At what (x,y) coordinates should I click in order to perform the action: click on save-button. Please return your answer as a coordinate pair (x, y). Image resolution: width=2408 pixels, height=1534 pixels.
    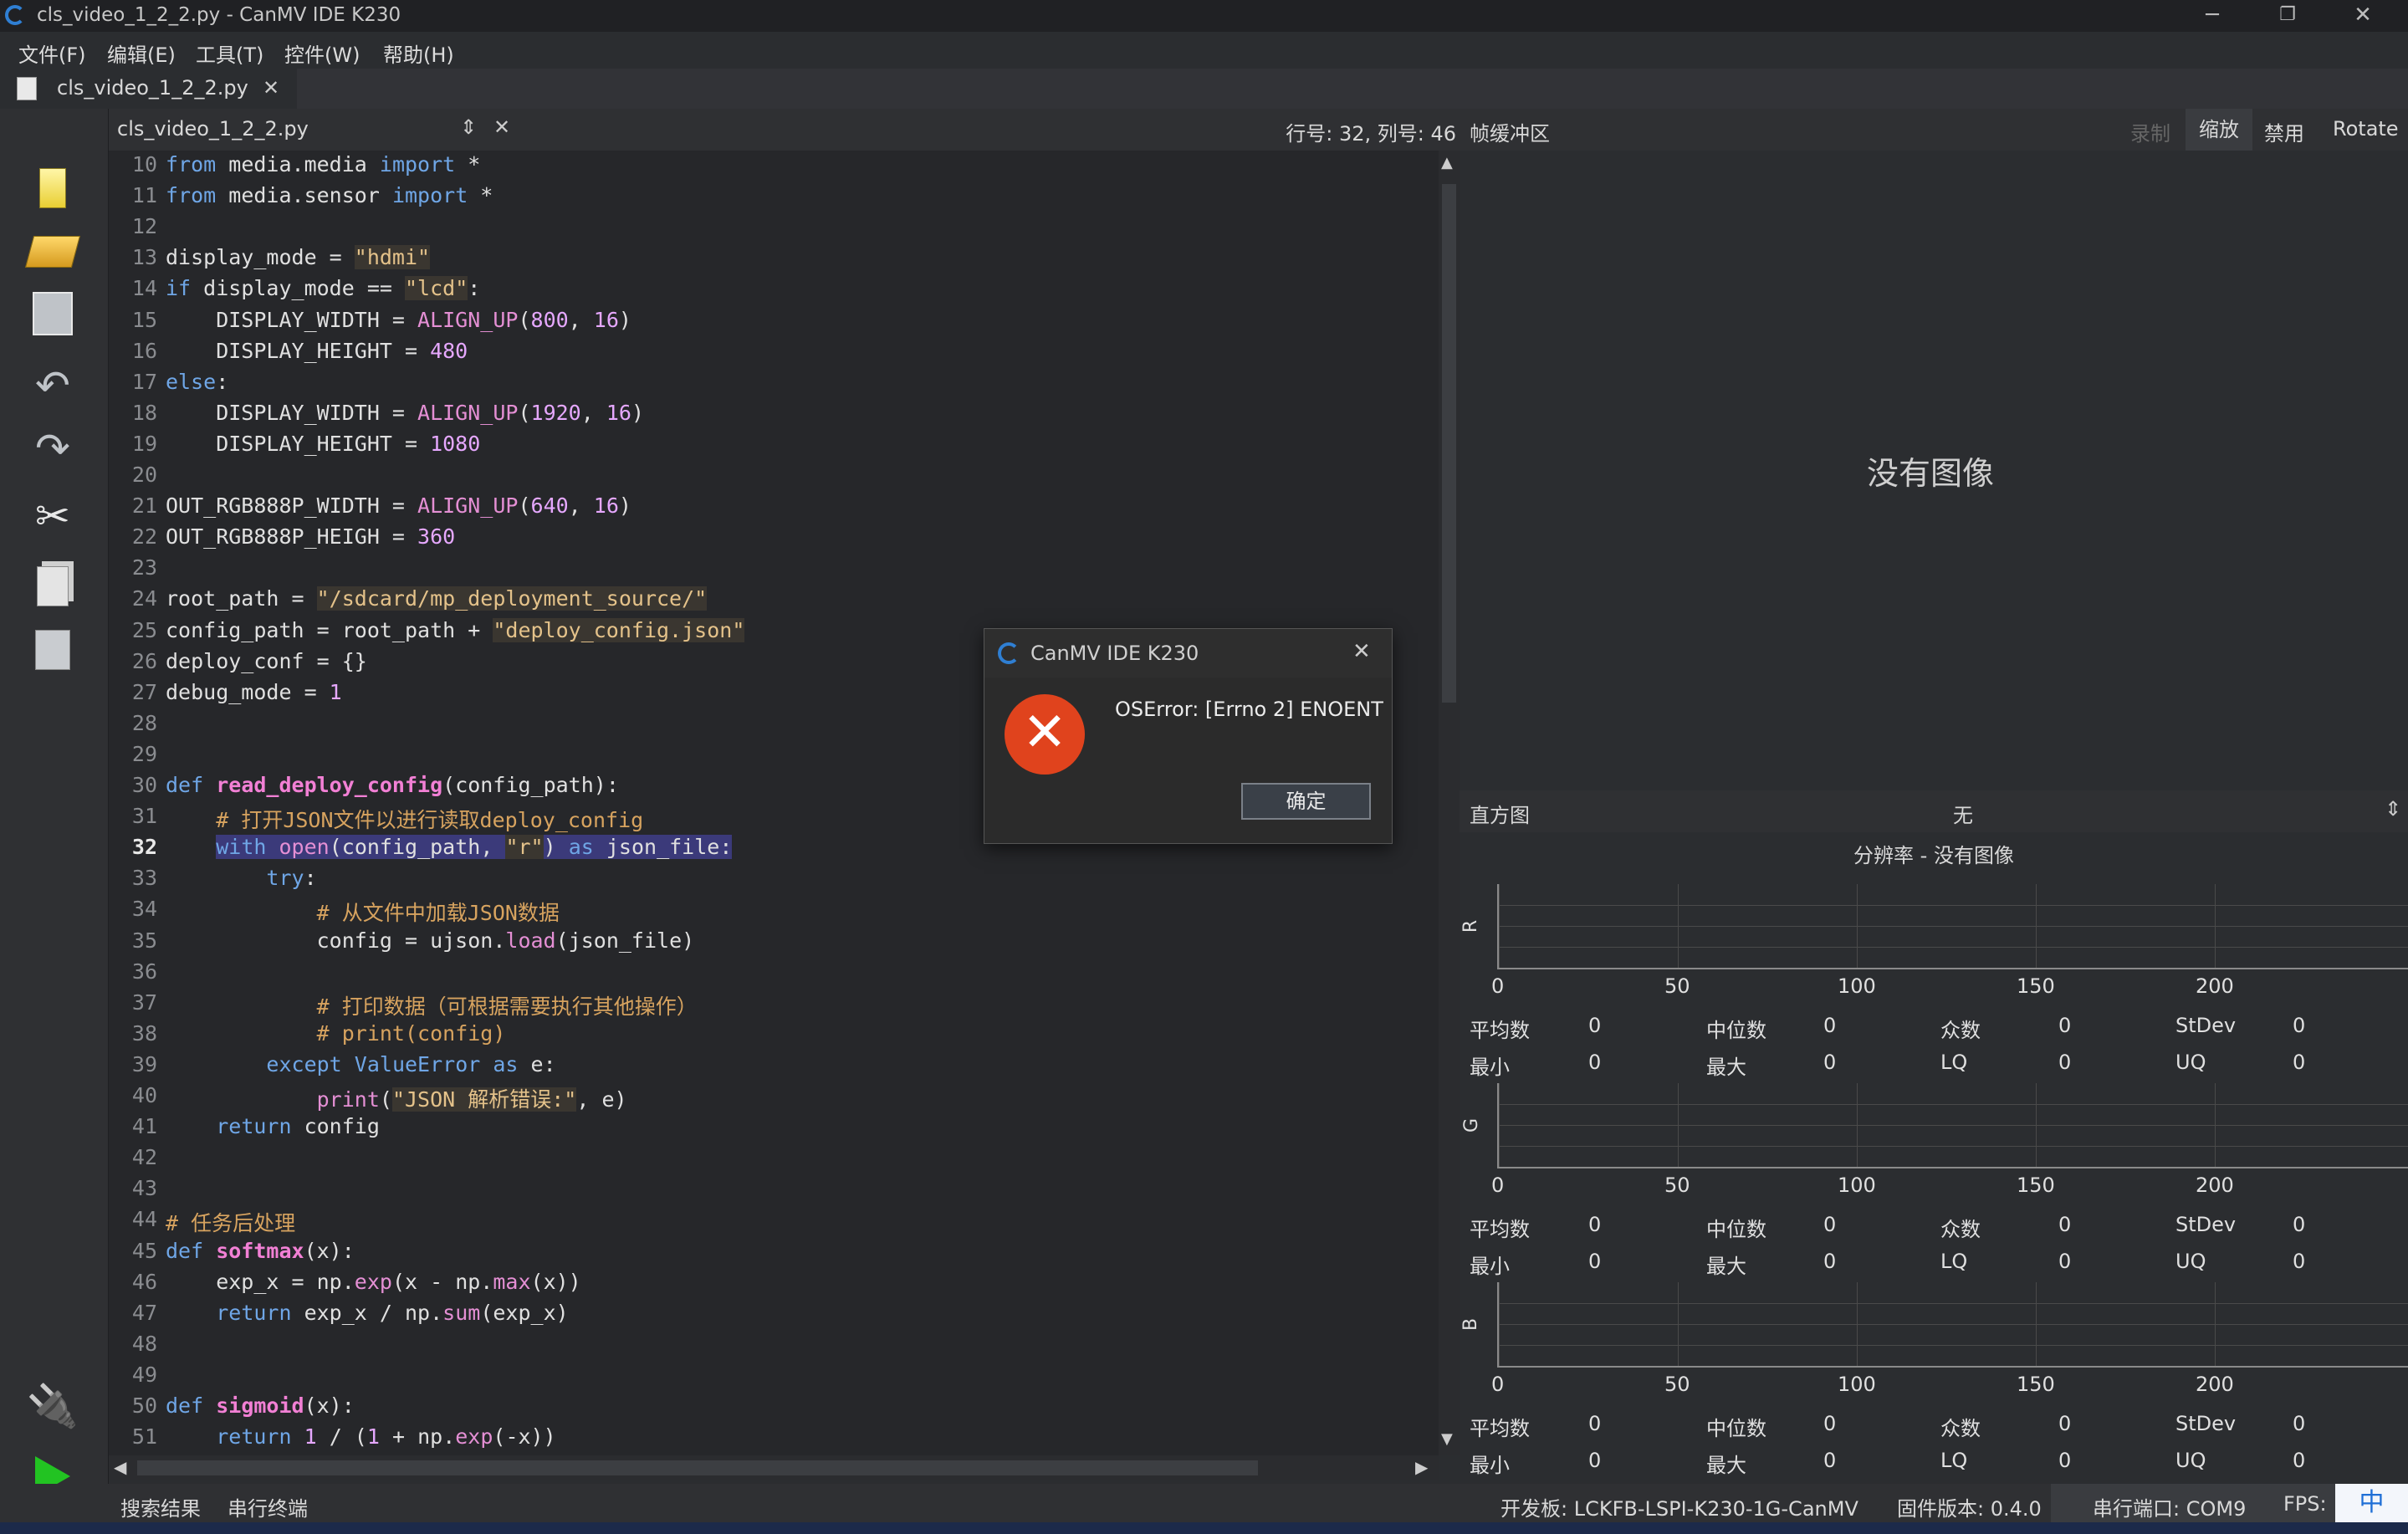
    Looking at the image, I should click on (52, 310).